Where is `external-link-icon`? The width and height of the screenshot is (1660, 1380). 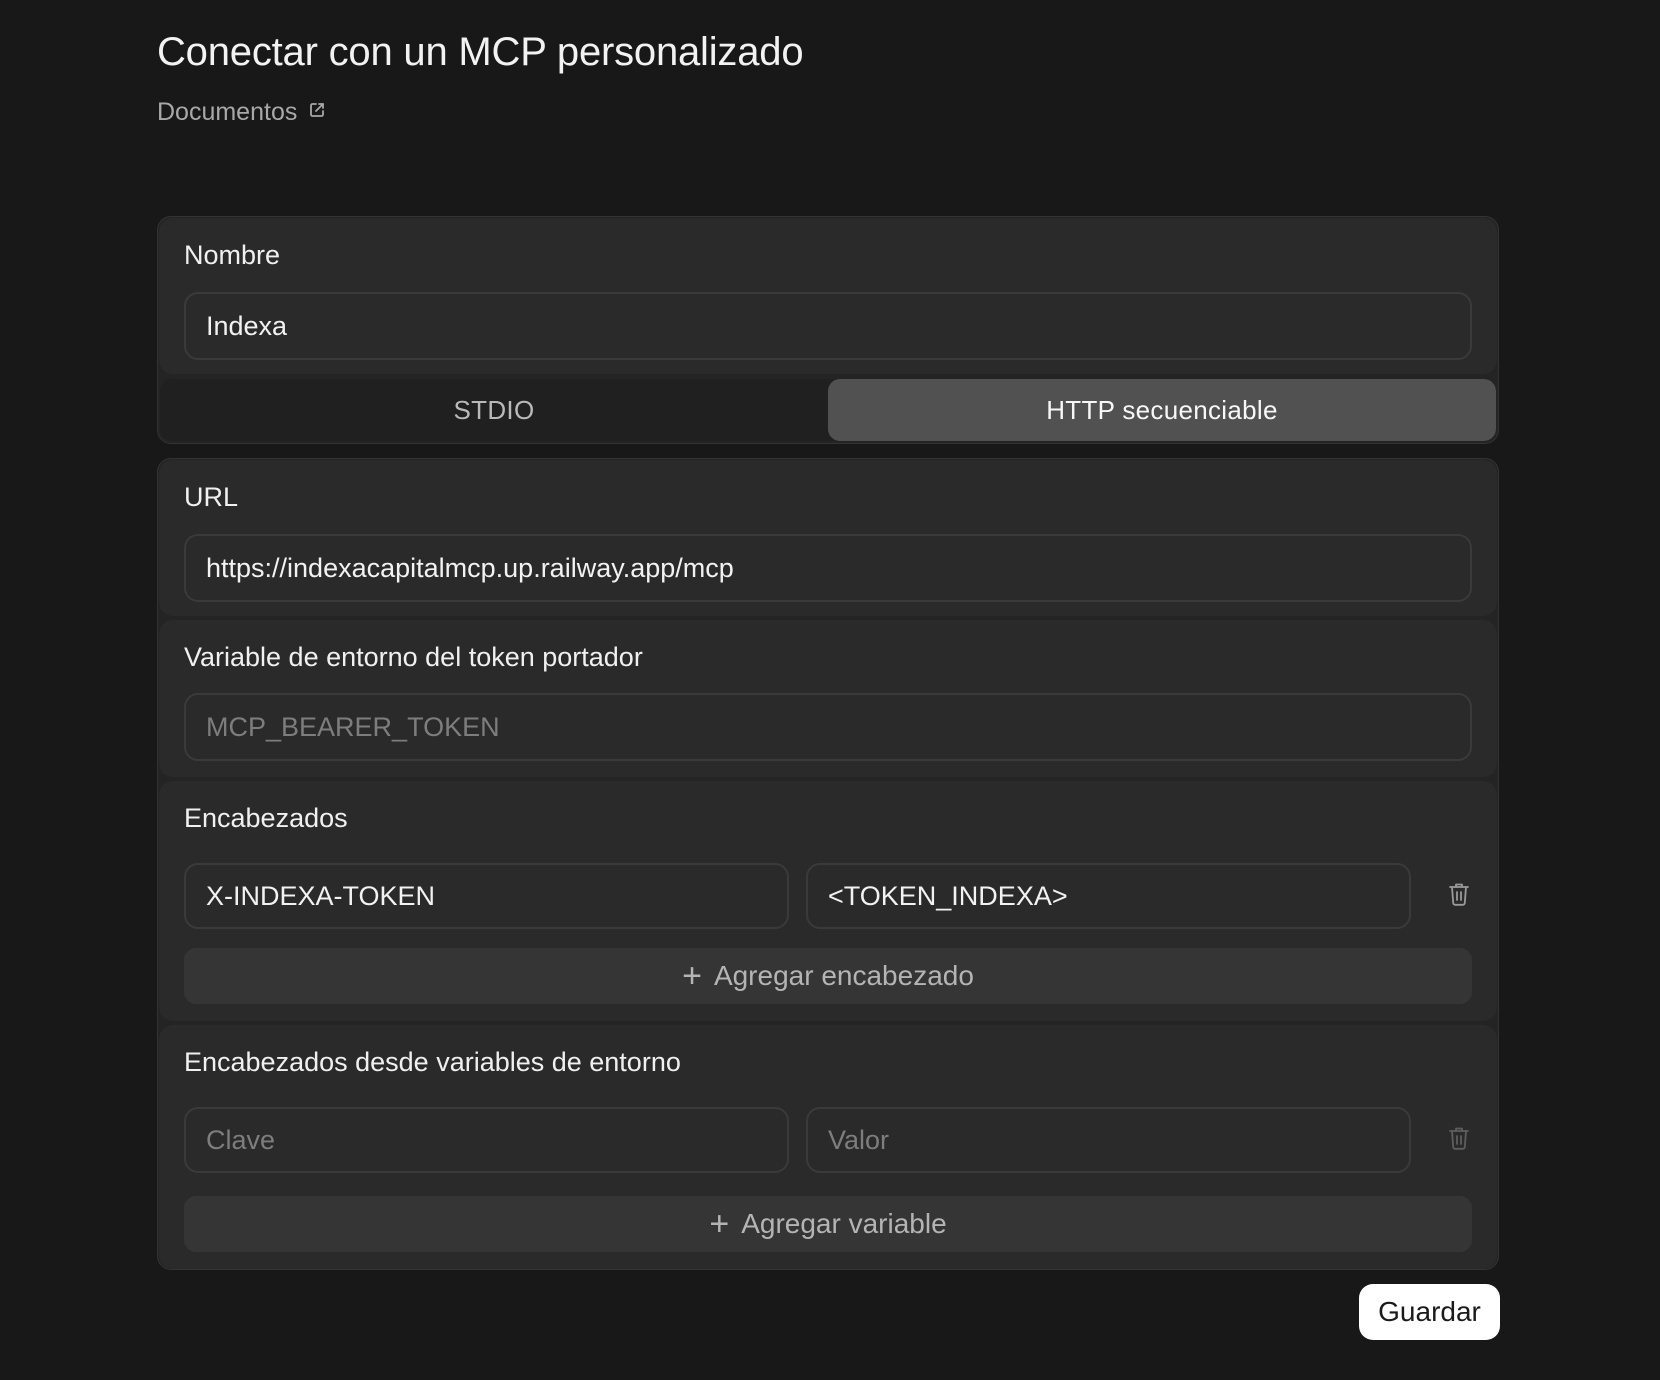
external-link-icon is located at coordinates (317, 112).